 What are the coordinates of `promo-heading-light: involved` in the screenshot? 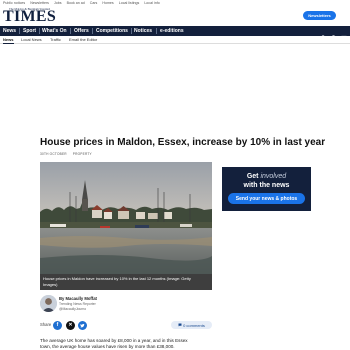 It's located at (273, 176).